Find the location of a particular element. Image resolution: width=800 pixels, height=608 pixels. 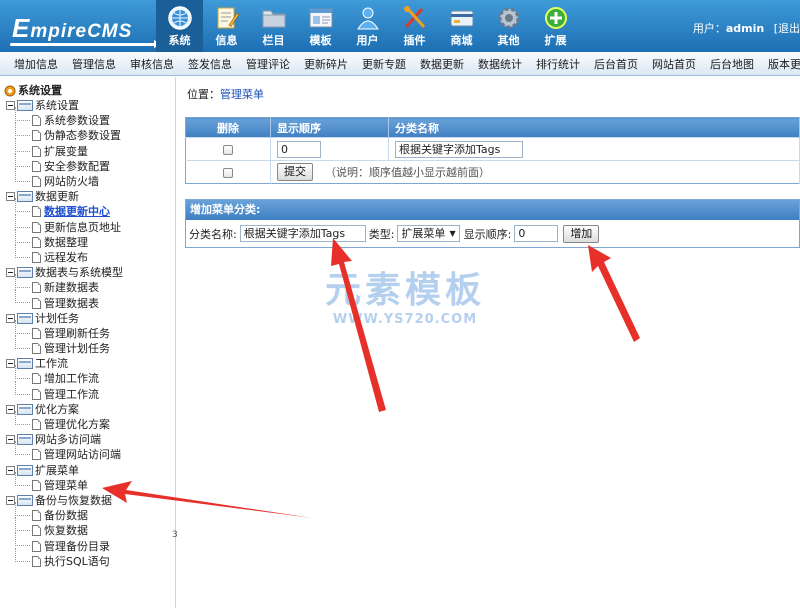

nav-system: 系统 is located at coordinates (179, 26).